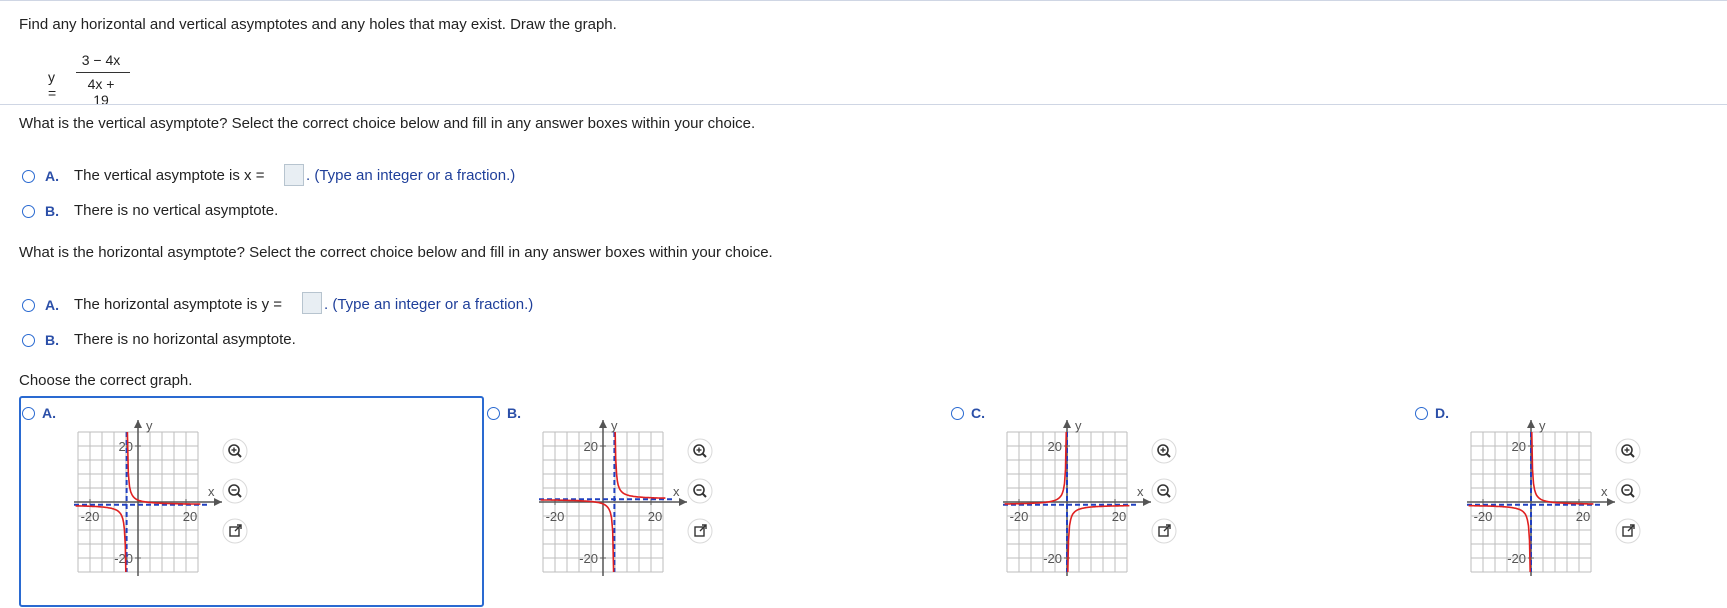 The width and height of the screenshot is (1727, 608). Describe the element at coordinates (613, 497) in the screenshot. I see `graph-b-plot: y x 20 -20 -20 20` at that location.